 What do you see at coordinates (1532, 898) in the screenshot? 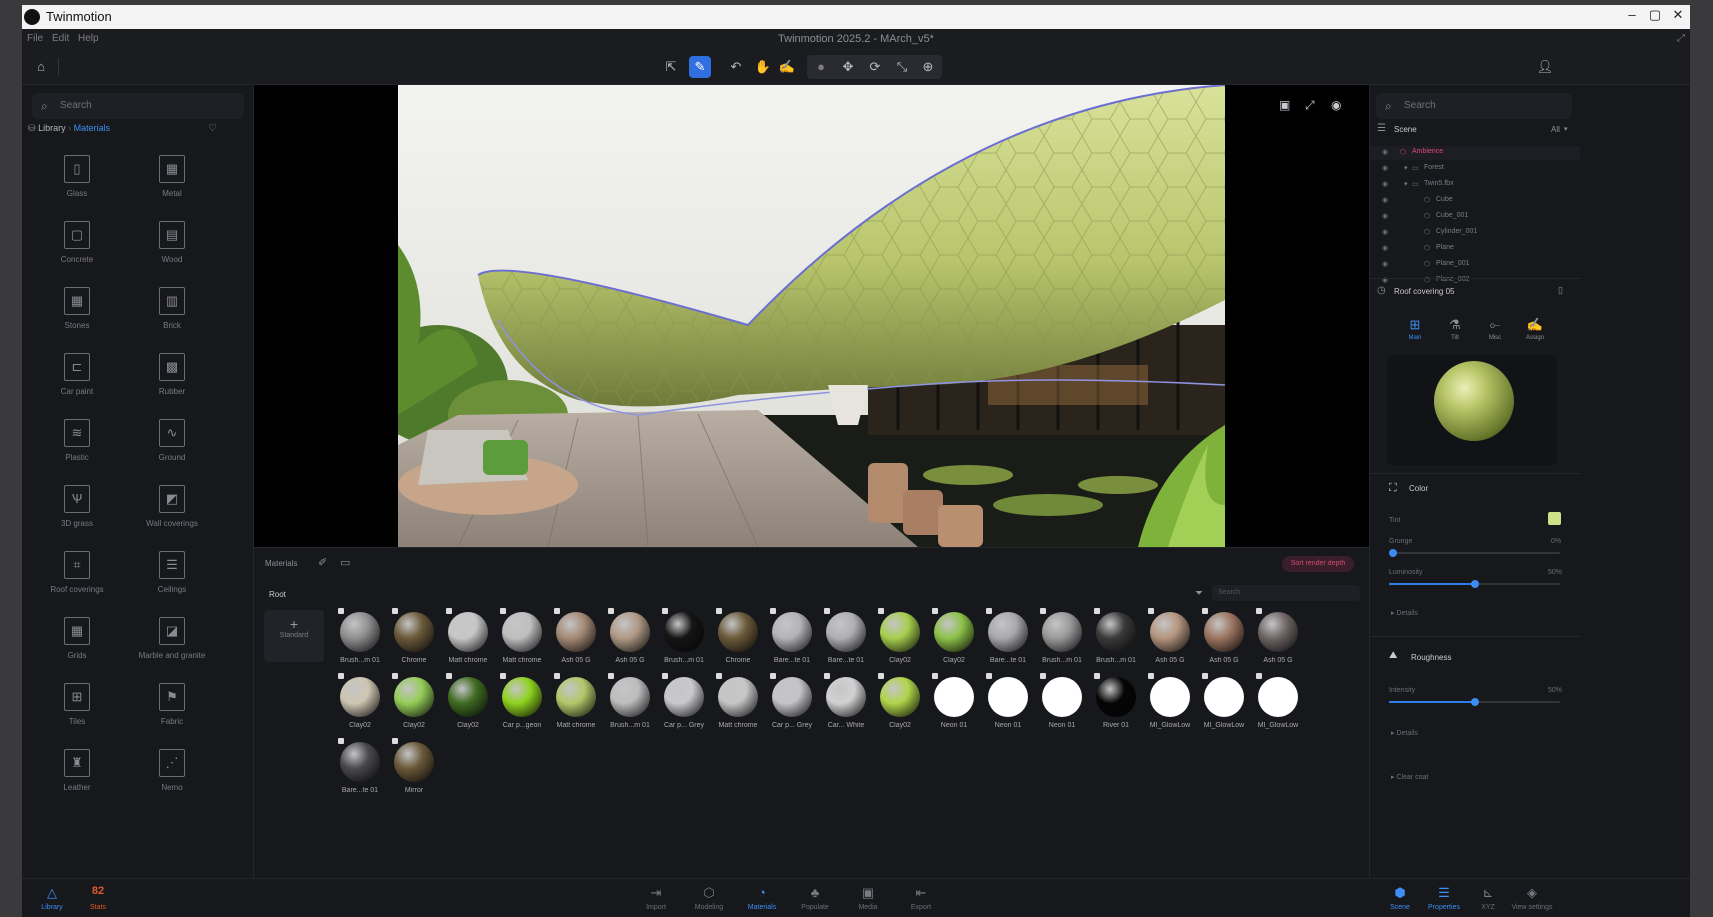
I see `nav-view-settings: ◈ View settings` at bounding box center [1532, 898].